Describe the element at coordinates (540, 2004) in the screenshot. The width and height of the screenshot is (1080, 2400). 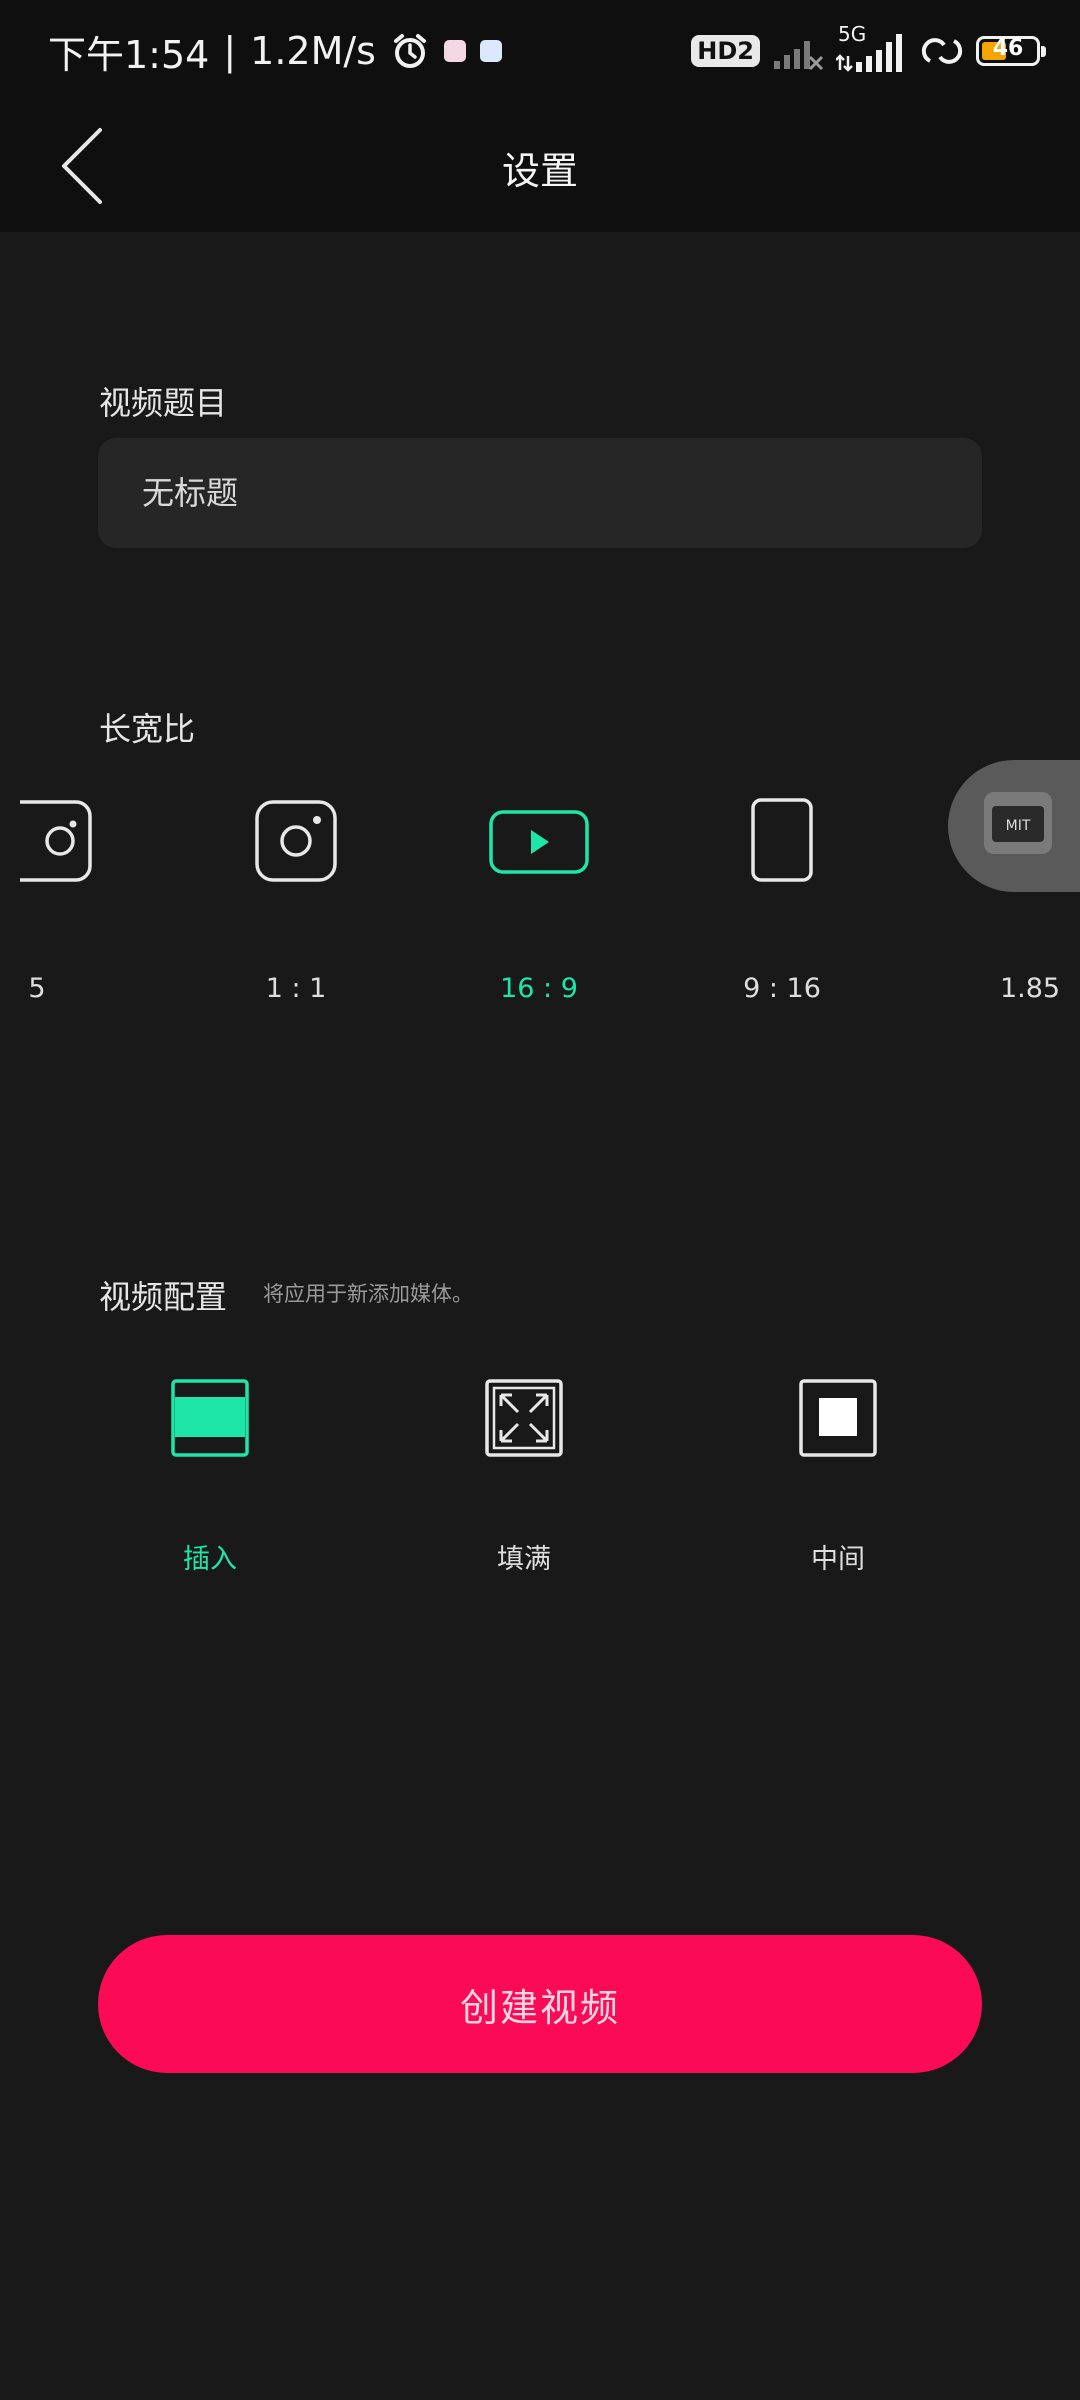
I see `create-video-button: 创建视频` at that location.